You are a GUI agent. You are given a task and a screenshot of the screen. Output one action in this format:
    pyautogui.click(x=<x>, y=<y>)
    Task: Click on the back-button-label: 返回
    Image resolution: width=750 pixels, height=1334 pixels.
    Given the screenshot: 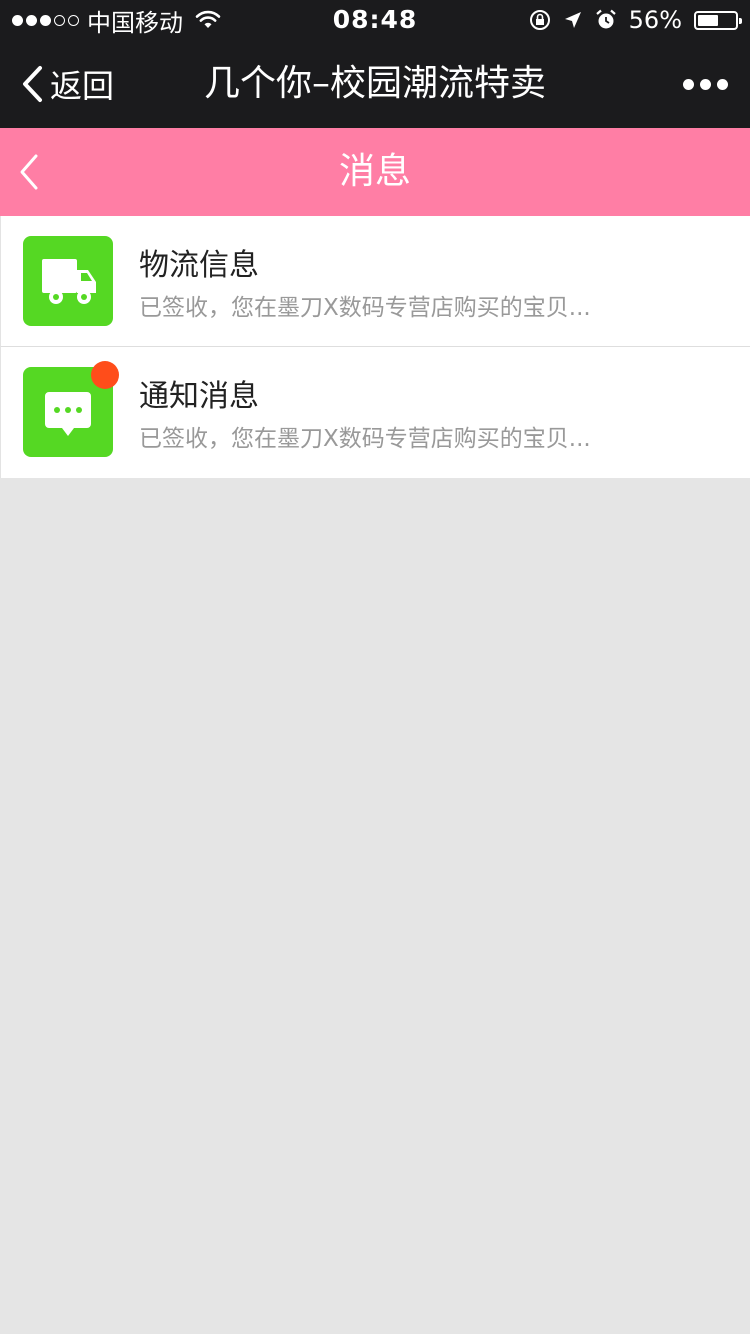 What is the action you would take?
    pyautogui.click(x=82, y=86)
    